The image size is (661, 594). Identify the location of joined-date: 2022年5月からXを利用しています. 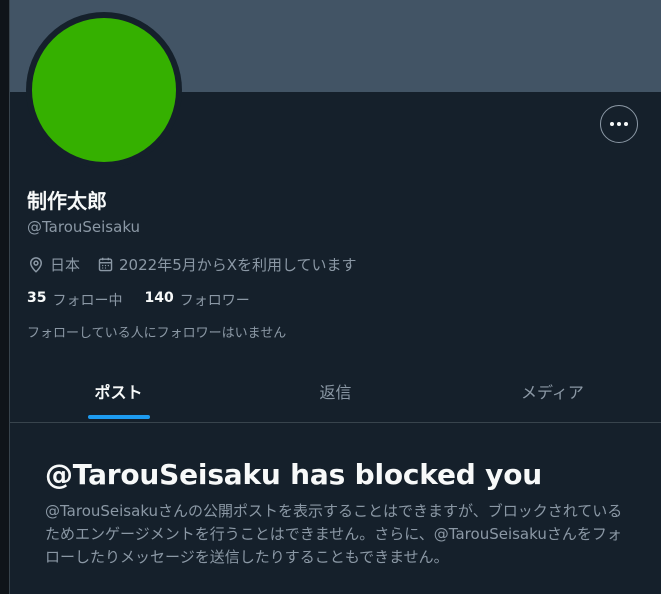
(238, 265).